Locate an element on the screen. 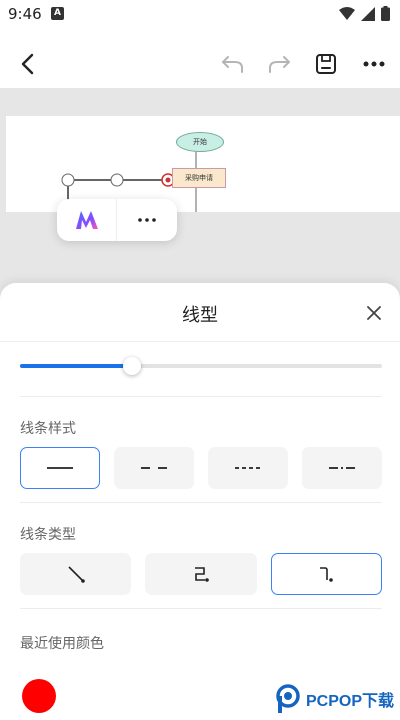 The width and height of the screenshot is (400, 720). dotted-line-icon is located at coordinates (248, 468).